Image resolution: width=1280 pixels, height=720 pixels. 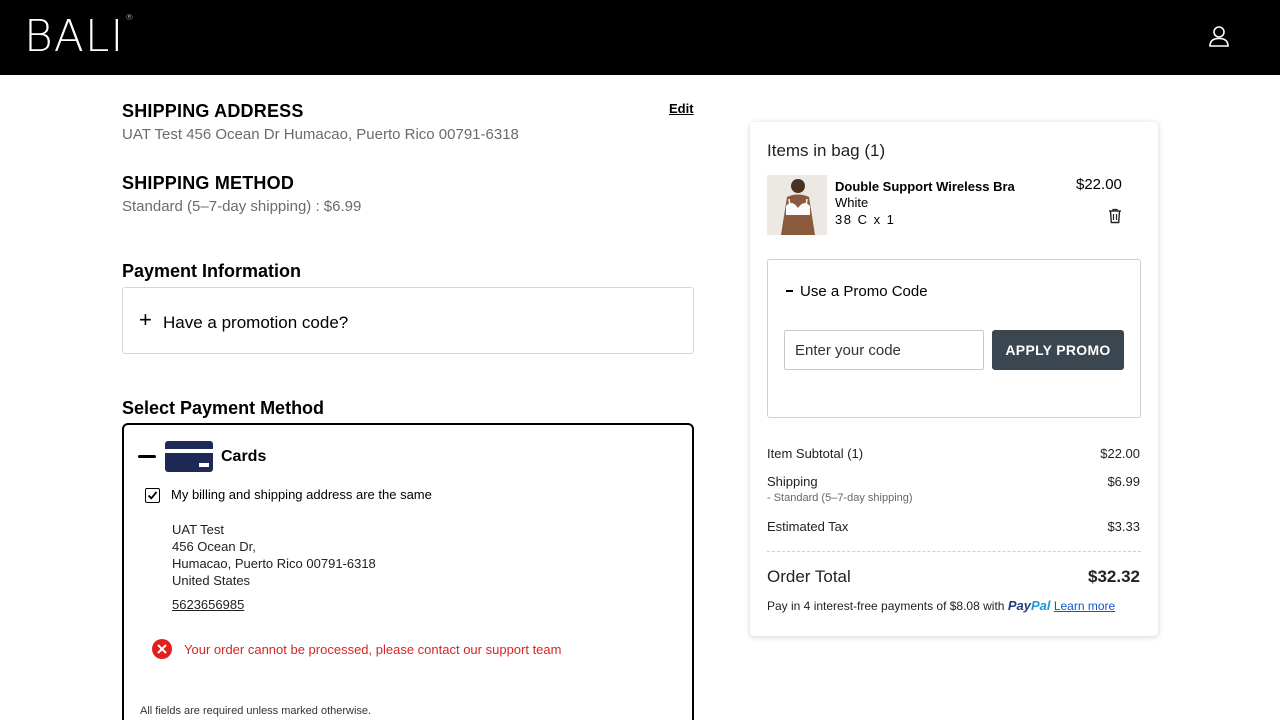 What do you see at coordinates (213, 111) in the screenshot?
I see `shipping-address-title: SHIPPING ADDRESS` at bounding box center [213, 111].